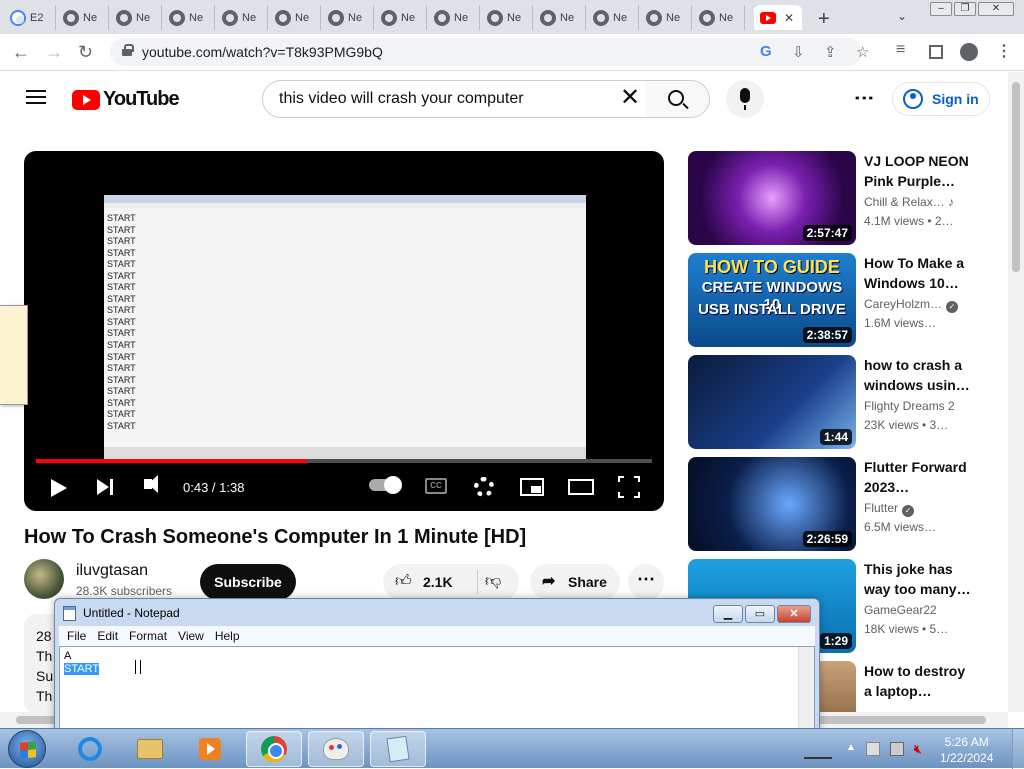 This screenshot has width=1024, height=769. Describe the element at coordinates (107, 636) in the screenshot. I see `notepad-menu-edit: Edit` at that location.